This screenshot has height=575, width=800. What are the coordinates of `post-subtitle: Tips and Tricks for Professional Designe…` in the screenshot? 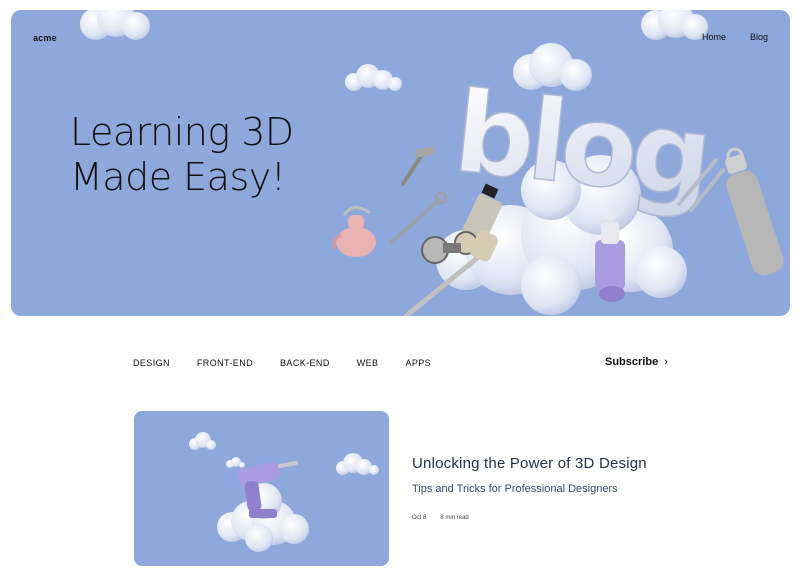 It's located at (515, 489).